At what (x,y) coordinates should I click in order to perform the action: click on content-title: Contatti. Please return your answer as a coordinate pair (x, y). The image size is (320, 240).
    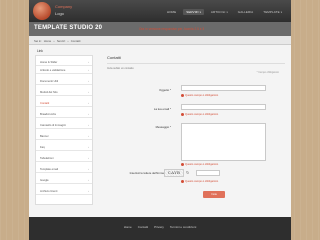
    Looking at the image, I should click on (114, 57).